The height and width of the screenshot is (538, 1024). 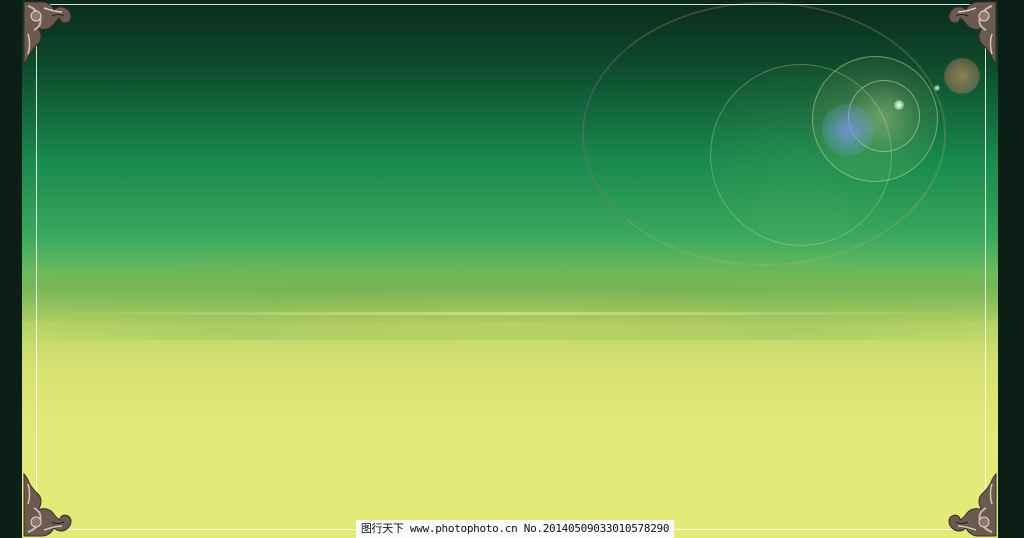 What do you see at coordinates (1011, 269) in the screenshot?
I see `right-border` at bounding box center [1011, 269].